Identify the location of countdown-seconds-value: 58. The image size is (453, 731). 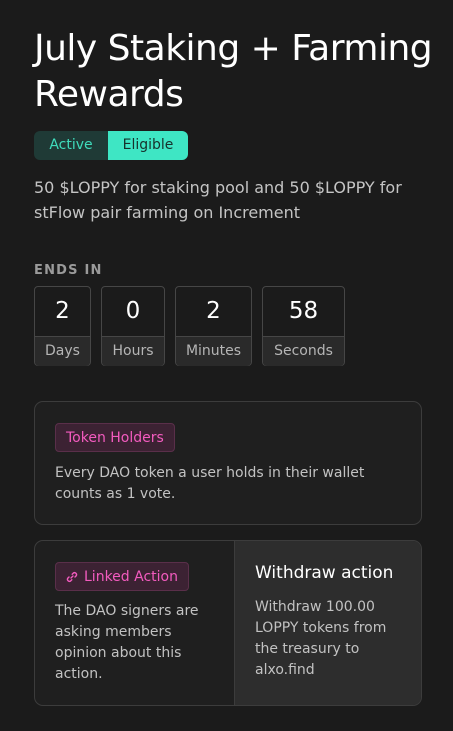
(303, 311).